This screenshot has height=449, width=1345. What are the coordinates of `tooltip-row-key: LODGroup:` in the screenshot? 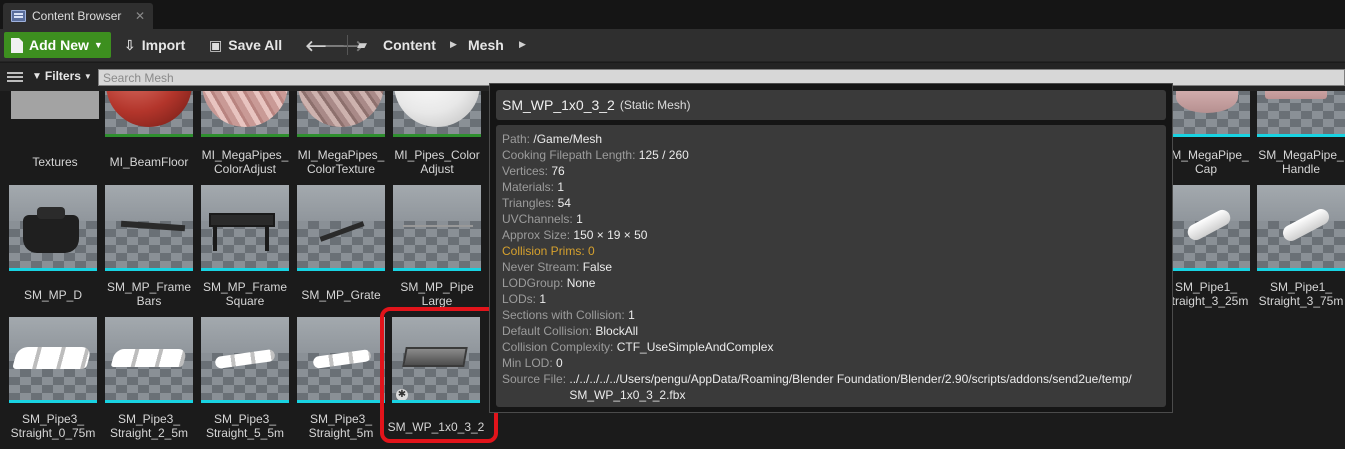 It's located at (533, 283).